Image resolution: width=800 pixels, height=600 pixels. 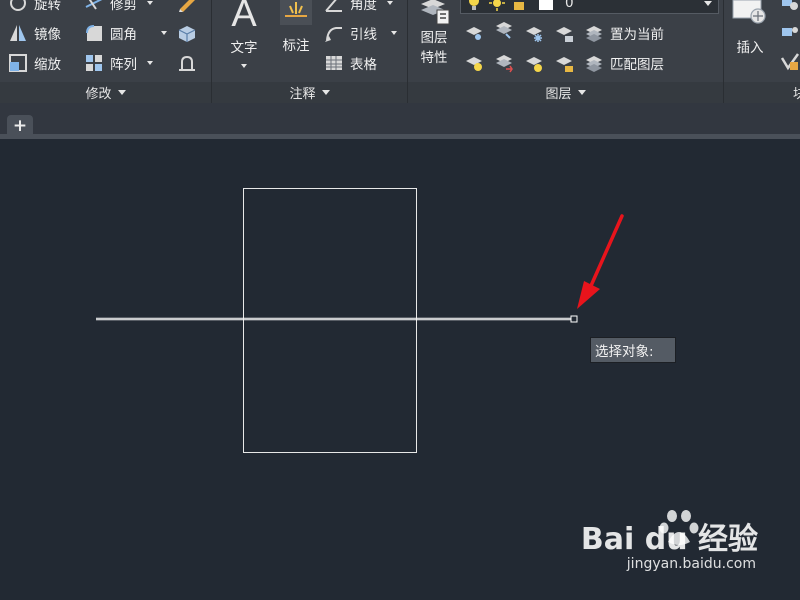 What do you see at coordinates (363, 6) in the screenshot?
I see `angle-label: 角度` at bounding box center [363, 6].